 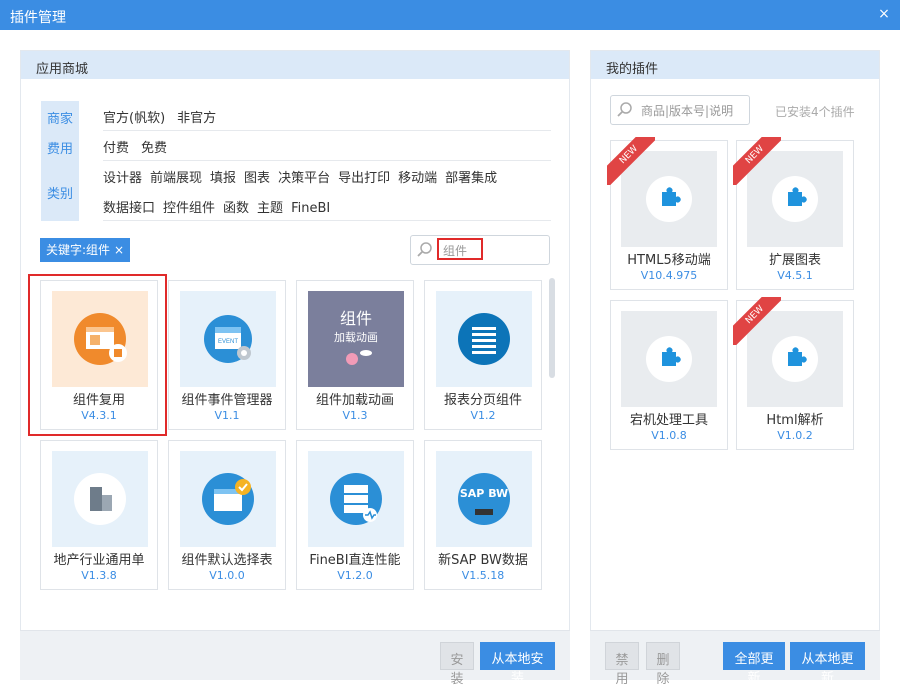 I want to click on installed-plugin-html5-mobile: NEW HTML5移动端 V10.4.975, so click(x=667, y=213).